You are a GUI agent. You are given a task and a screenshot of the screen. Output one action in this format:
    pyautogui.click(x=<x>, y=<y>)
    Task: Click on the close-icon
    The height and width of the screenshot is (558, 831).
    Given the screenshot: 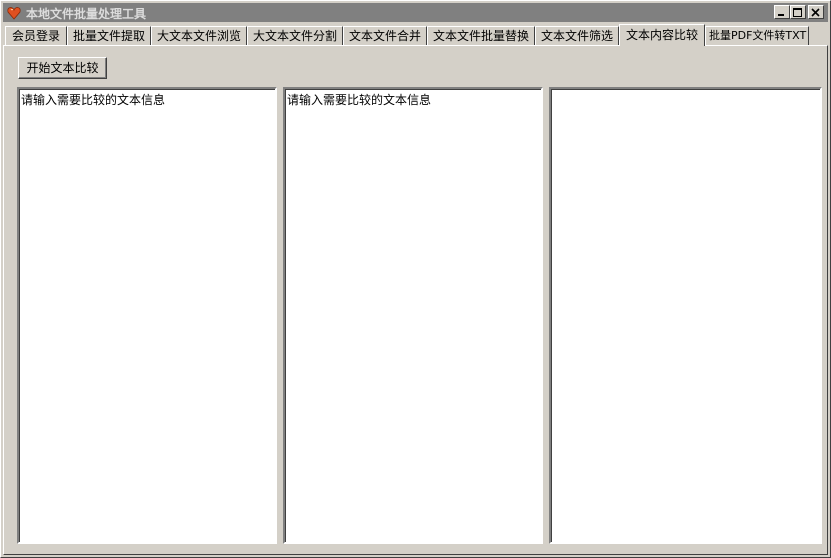 What is the action you would take?
    pyautogui.click(x=815, y=12)
    